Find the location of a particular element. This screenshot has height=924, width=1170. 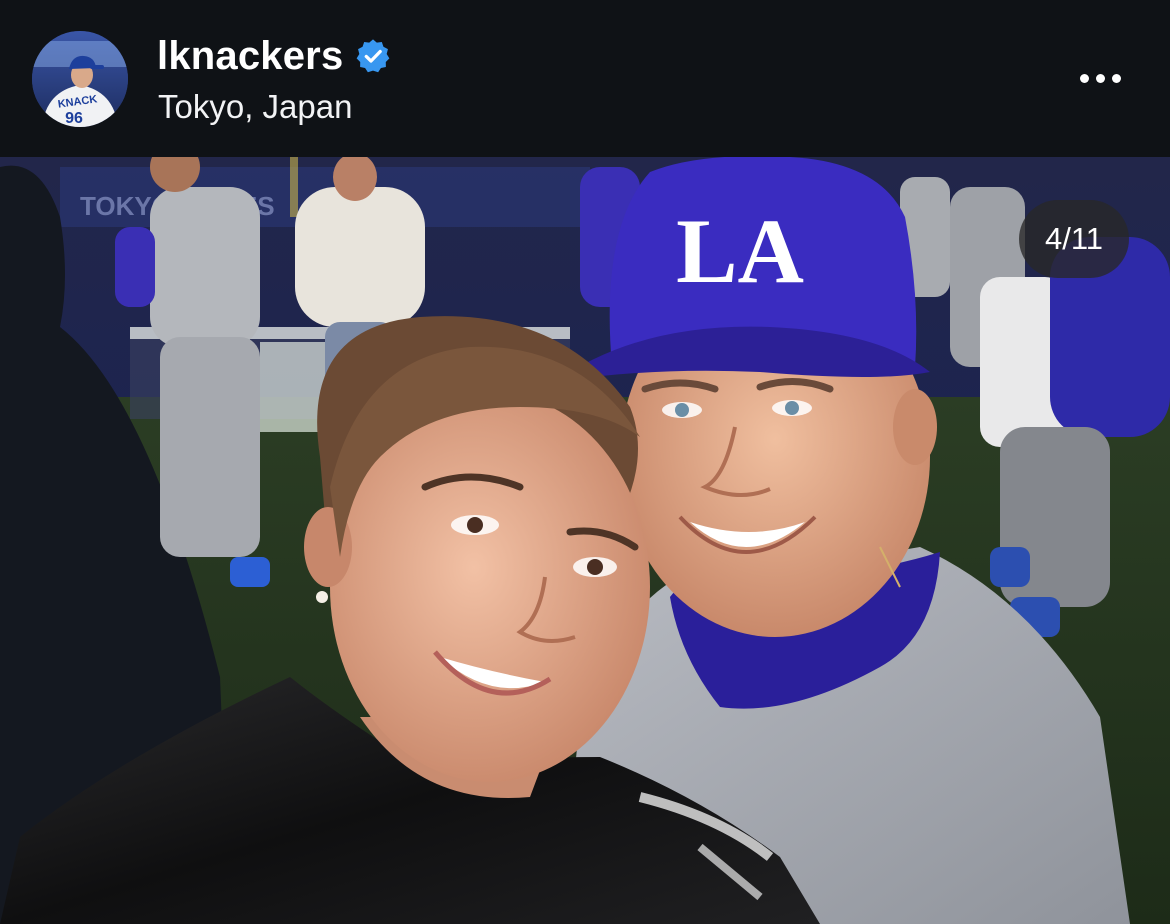

verified-badge-icon is located at coordinates (373, 56).